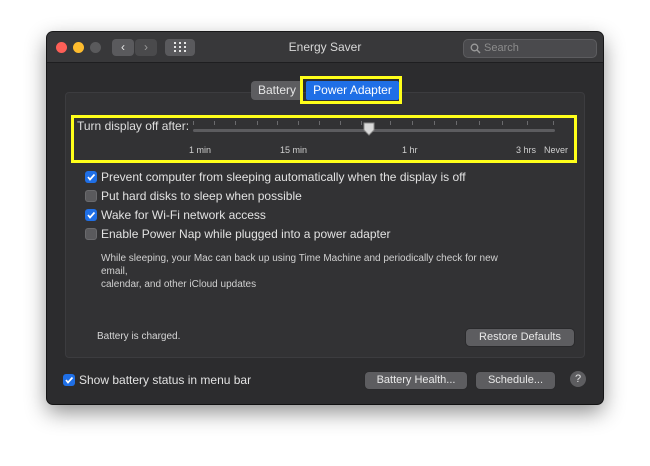 This screenshot has height=466, width=650. Describe the element at coordinates (324, 139) in the screenshot. I see `slider-highlight-box` at that location.